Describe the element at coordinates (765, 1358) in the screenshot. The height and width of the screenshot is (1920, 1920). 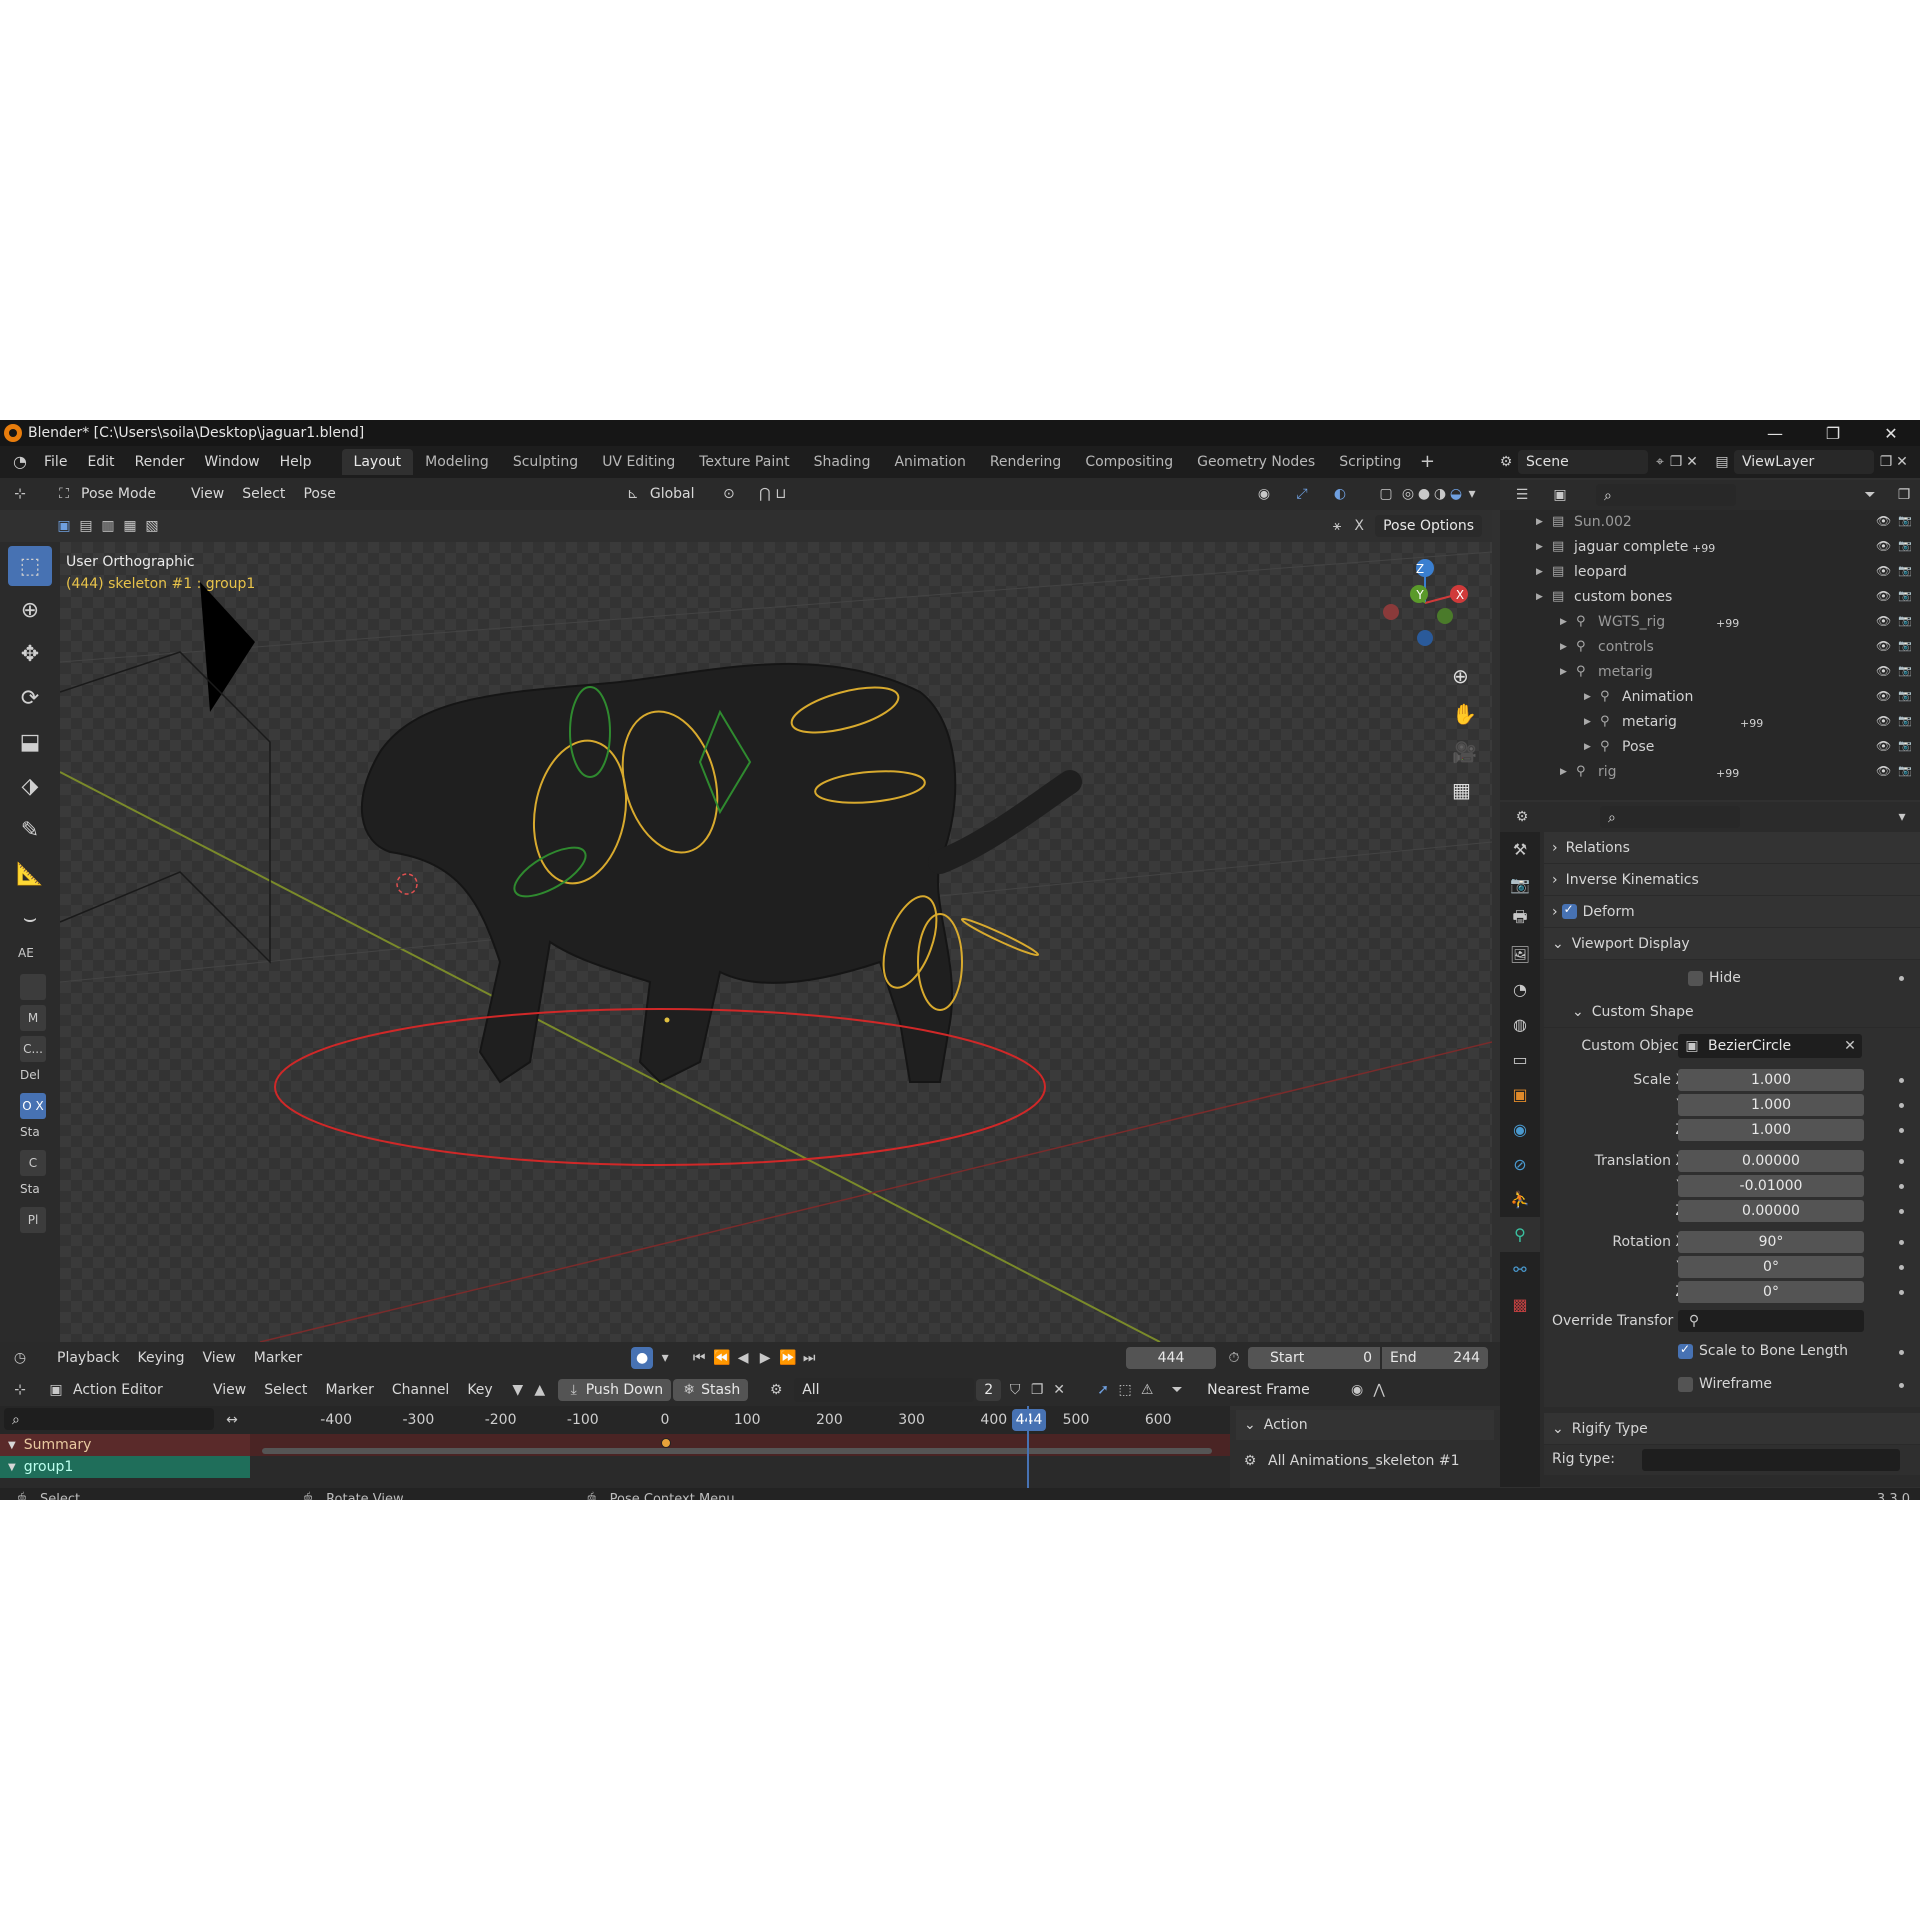
I see `play-icon: ▶` at that location.